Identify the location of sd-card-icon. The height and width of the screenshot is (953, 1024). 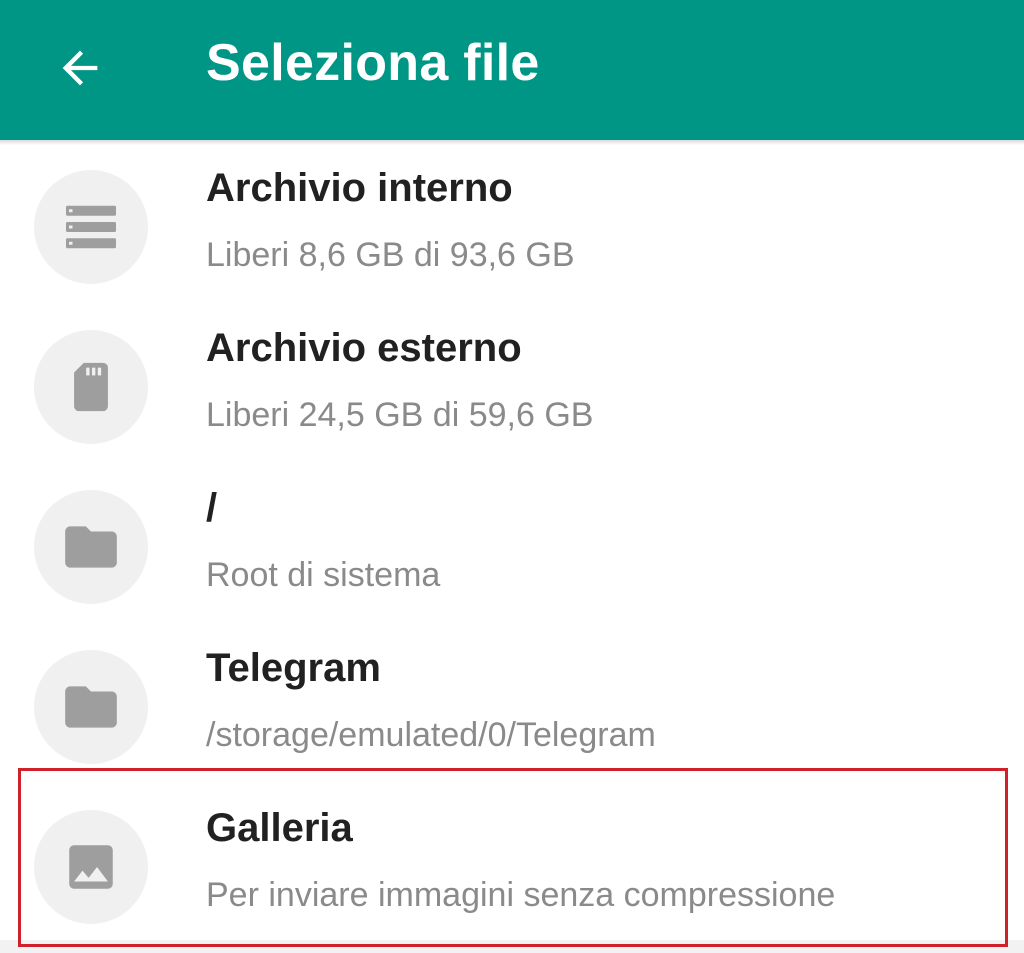
(91, 387).